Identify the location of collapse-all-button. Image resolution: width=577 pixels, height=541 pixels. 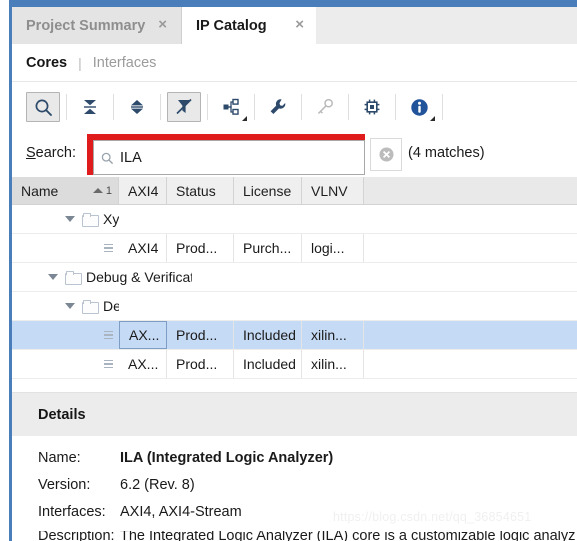
(90, 107).